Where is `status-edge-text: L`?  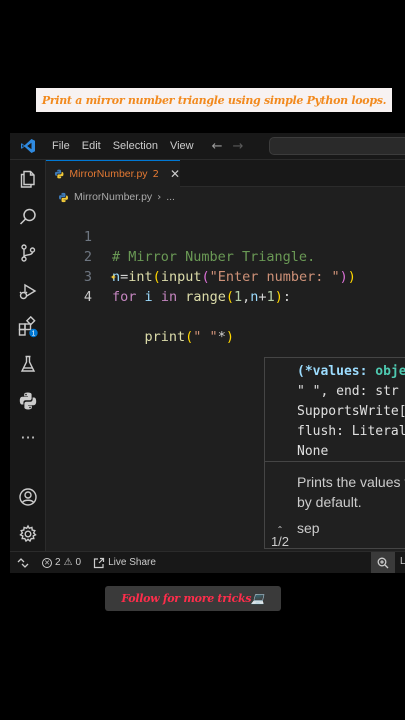
status-edge-text: L is located at coordinates (402, 561).